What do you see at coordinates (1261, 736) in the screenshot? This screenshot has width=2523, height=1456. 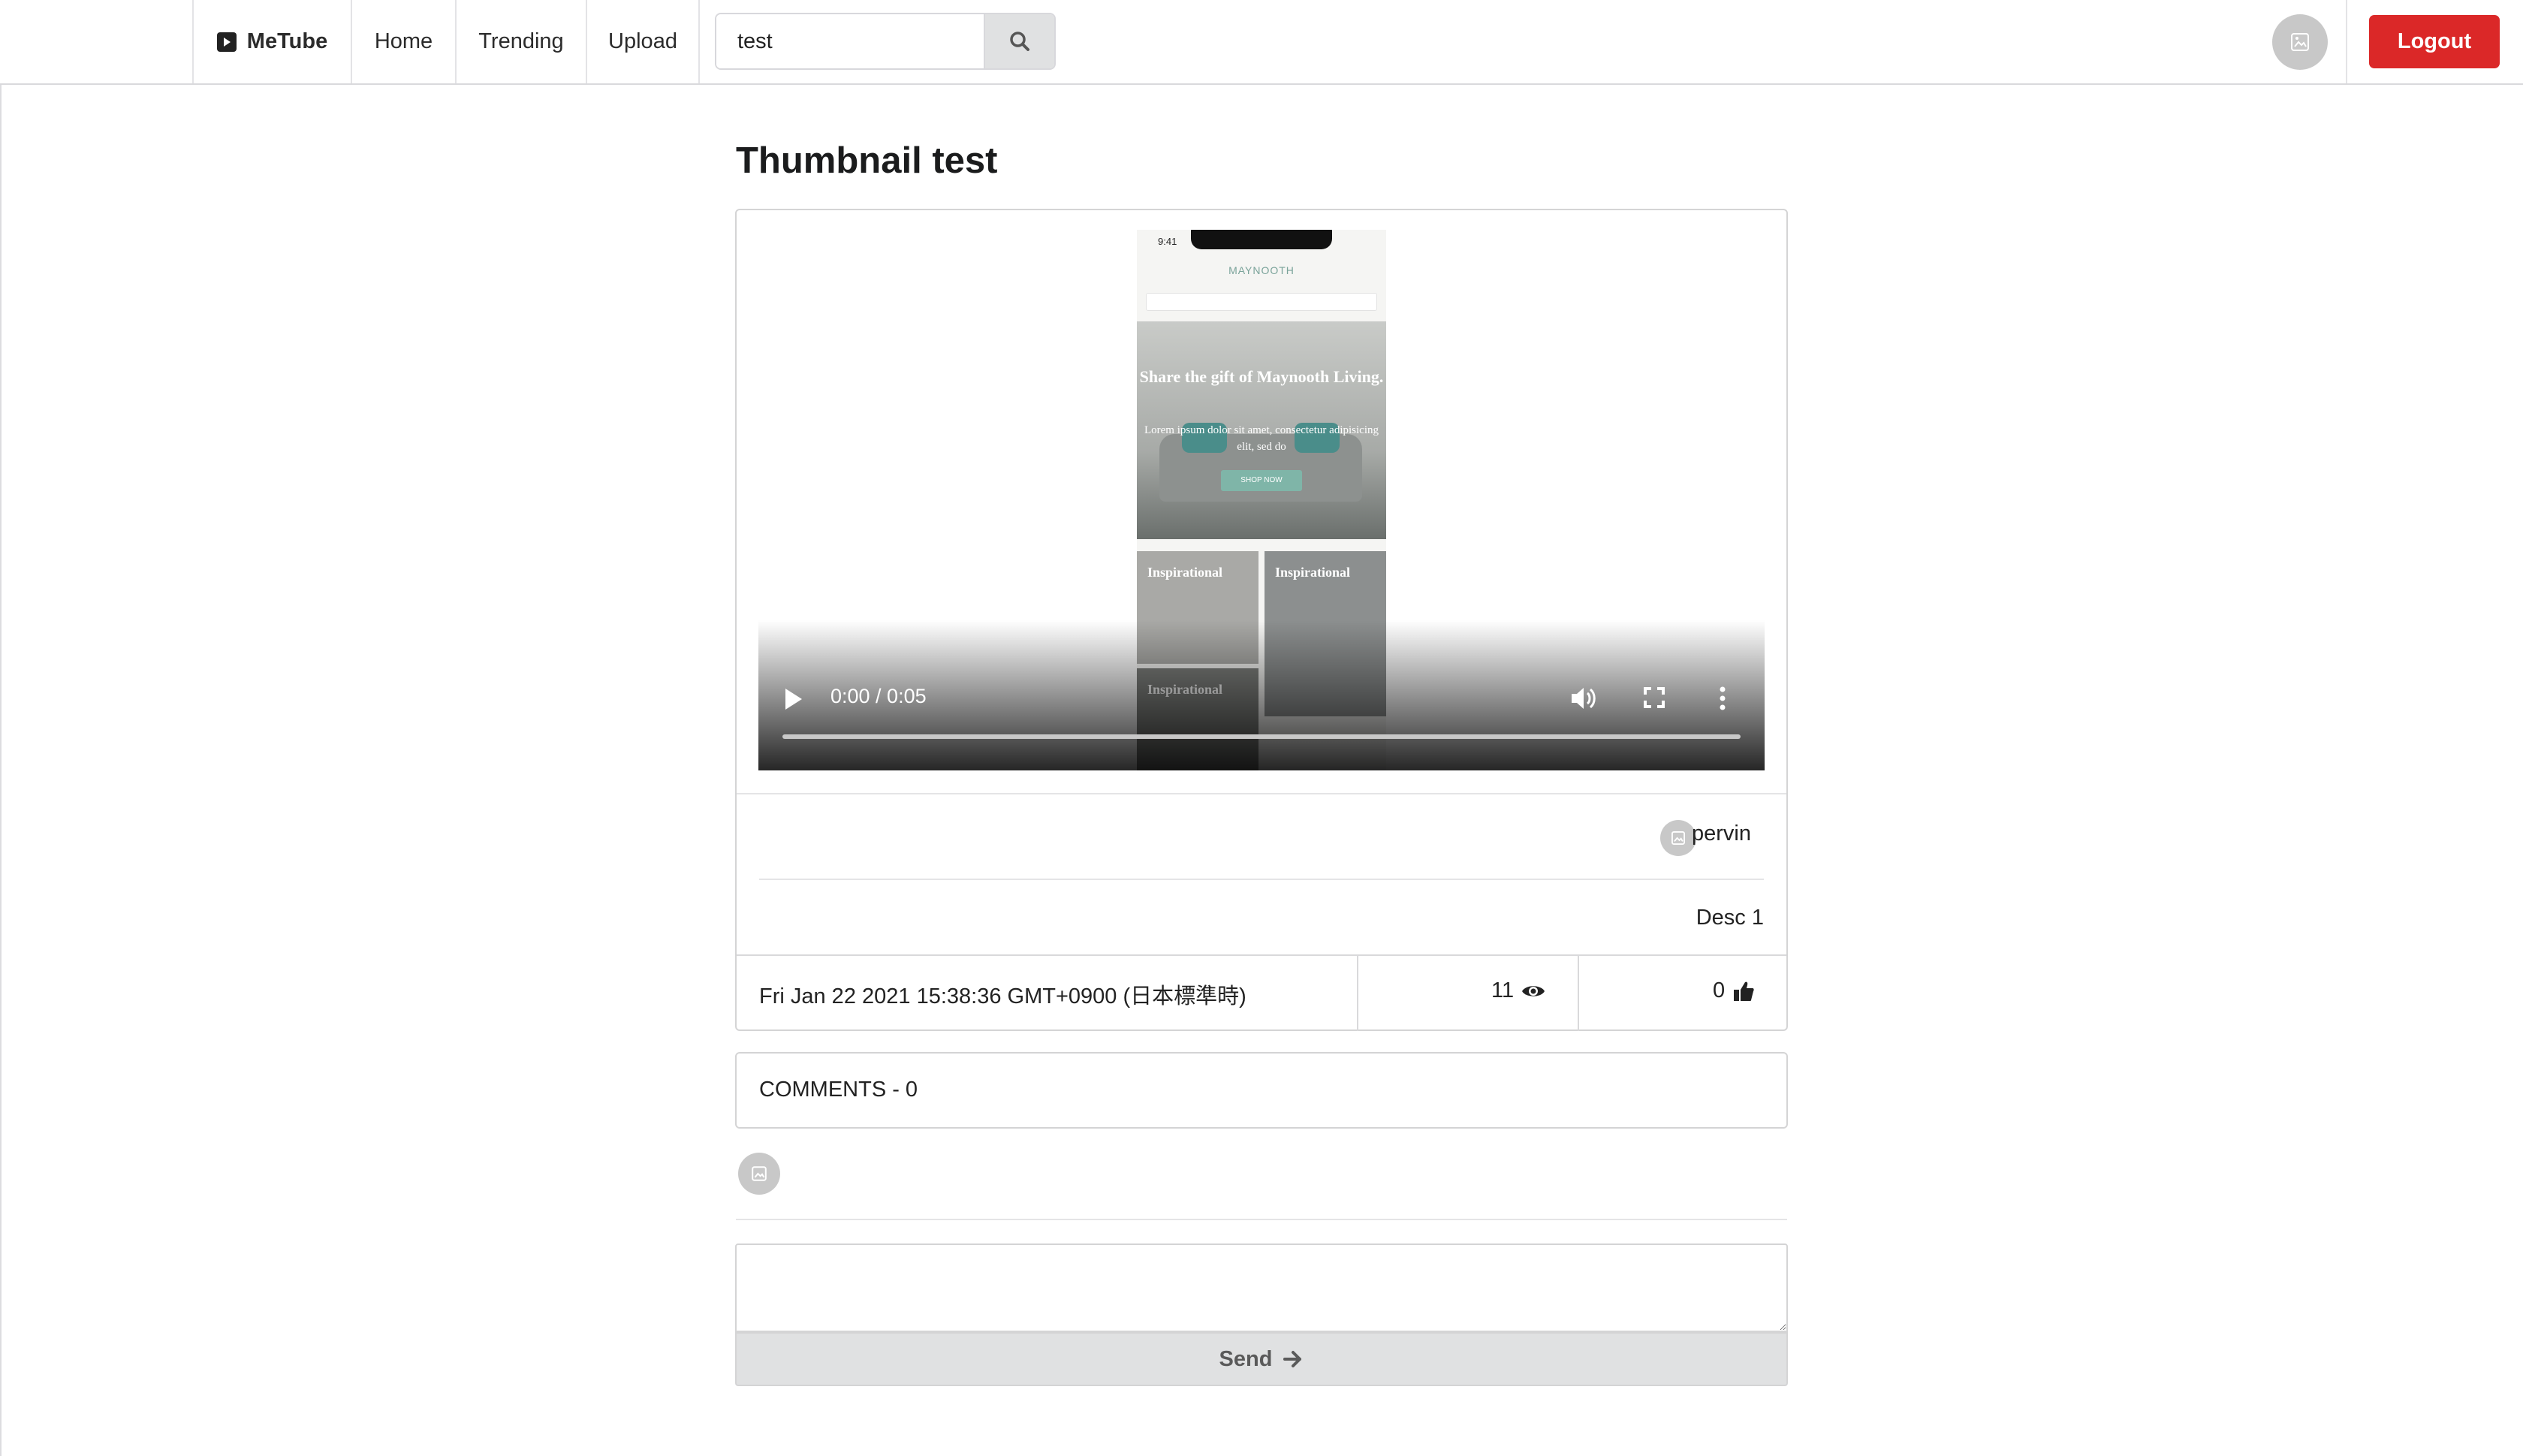 I see `seek-bar` at bounding box center [1261, 736].